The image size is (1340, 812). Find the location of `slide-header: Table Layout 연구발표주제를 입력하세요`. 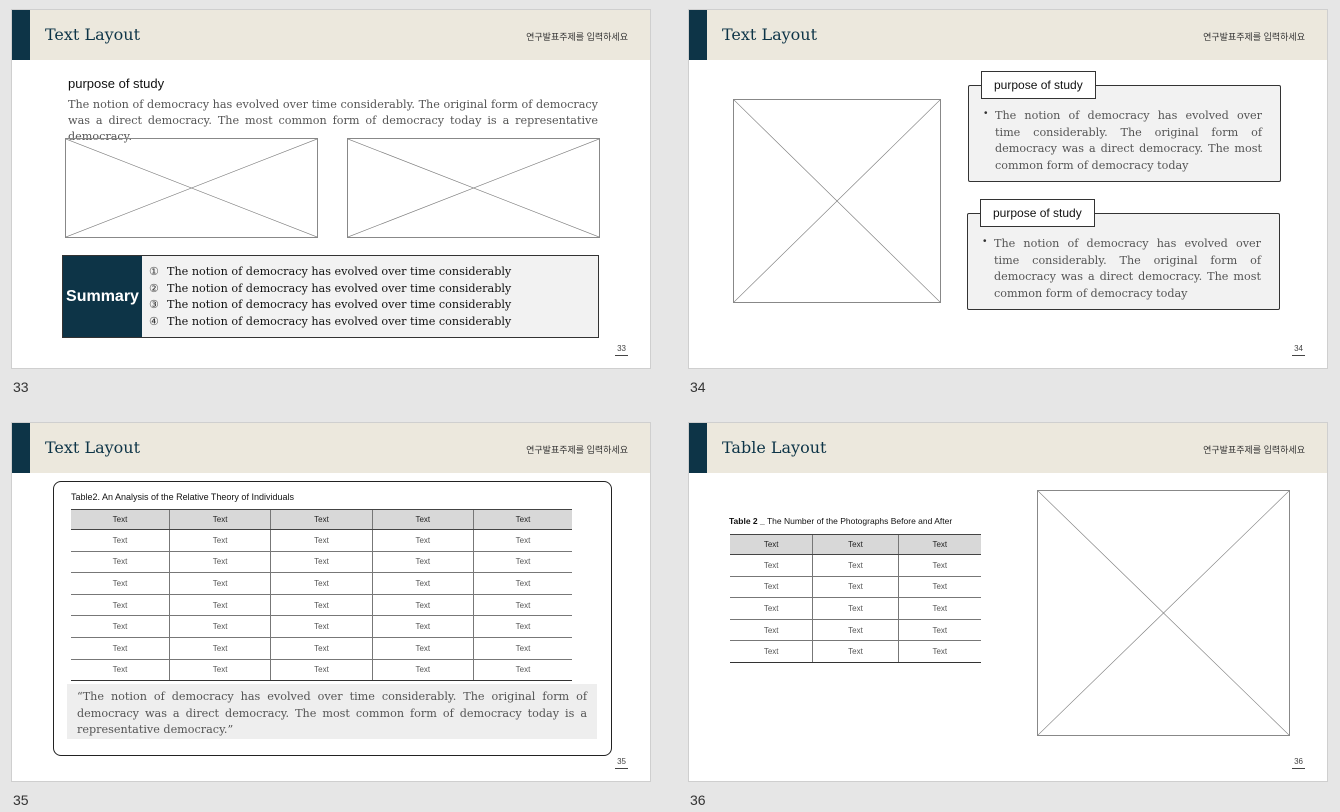

slide-header: Table Layout 연구발표주제를 입력하세요 is located at coordinates (1008, 448).